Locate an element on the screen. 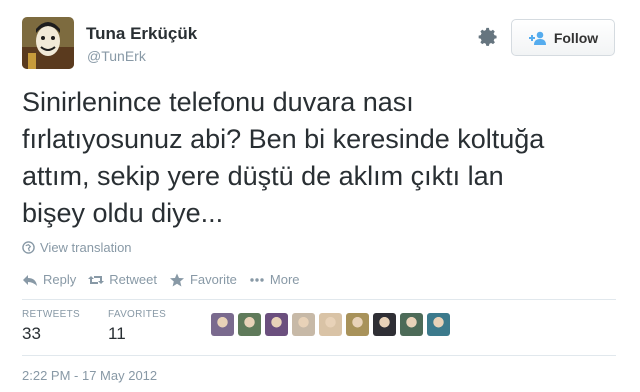 The height and width of the screenshot is (392, 640). favorites-count: 11 is located at coordinates (117, 333).